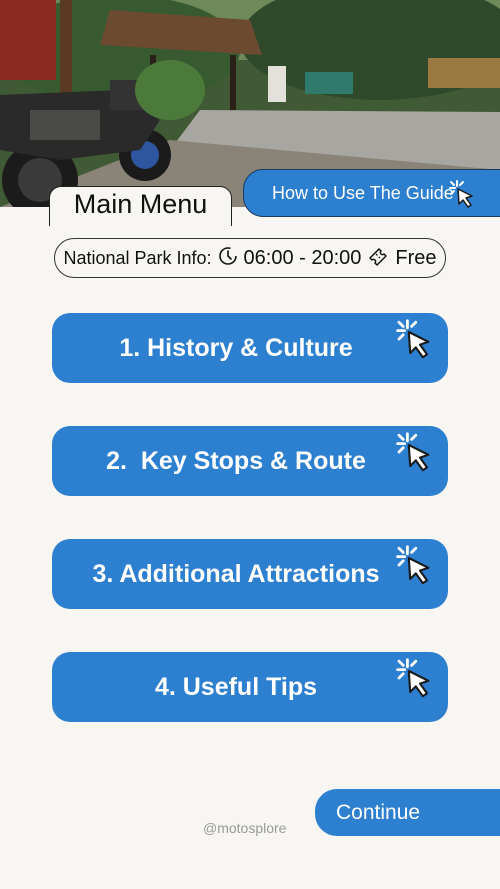 This screenshot has height=889, width=500. I want to click on how-to-use-guide-button: How to Use The Guide, so click(371, 193).